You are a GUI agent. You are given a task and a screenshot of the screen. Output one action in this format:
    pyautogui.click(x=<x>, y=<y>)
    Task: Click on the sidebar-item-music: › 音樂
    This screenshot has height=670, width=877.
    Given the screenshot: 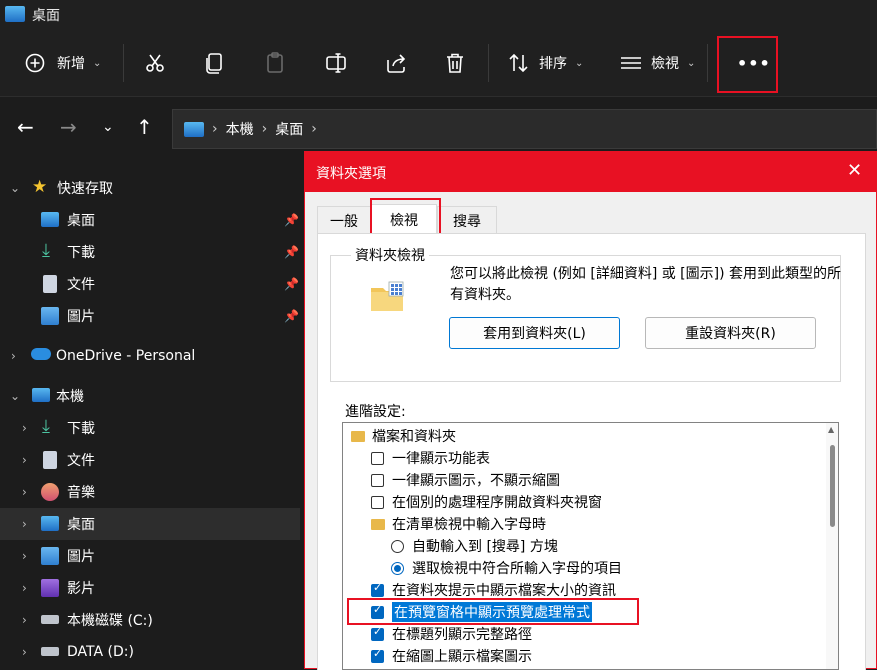 What is the action you would take?
    pyautogui.click(x=150, y=492)
    